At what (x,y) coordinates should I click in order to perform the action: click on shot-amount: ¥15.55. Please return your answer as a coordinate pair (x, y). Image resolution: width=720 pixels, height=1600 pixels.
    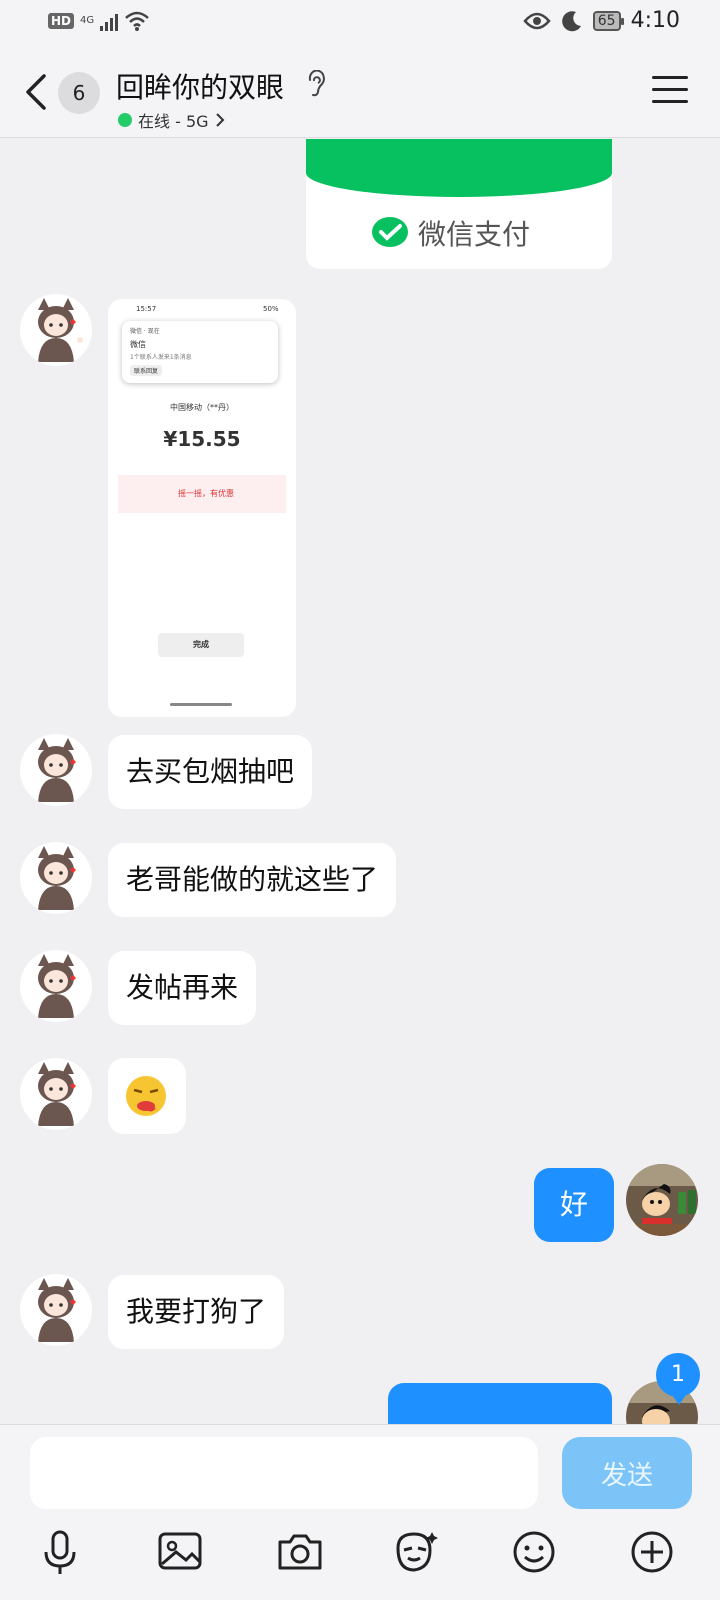
    Looking at the image, I should click on (202, 439).